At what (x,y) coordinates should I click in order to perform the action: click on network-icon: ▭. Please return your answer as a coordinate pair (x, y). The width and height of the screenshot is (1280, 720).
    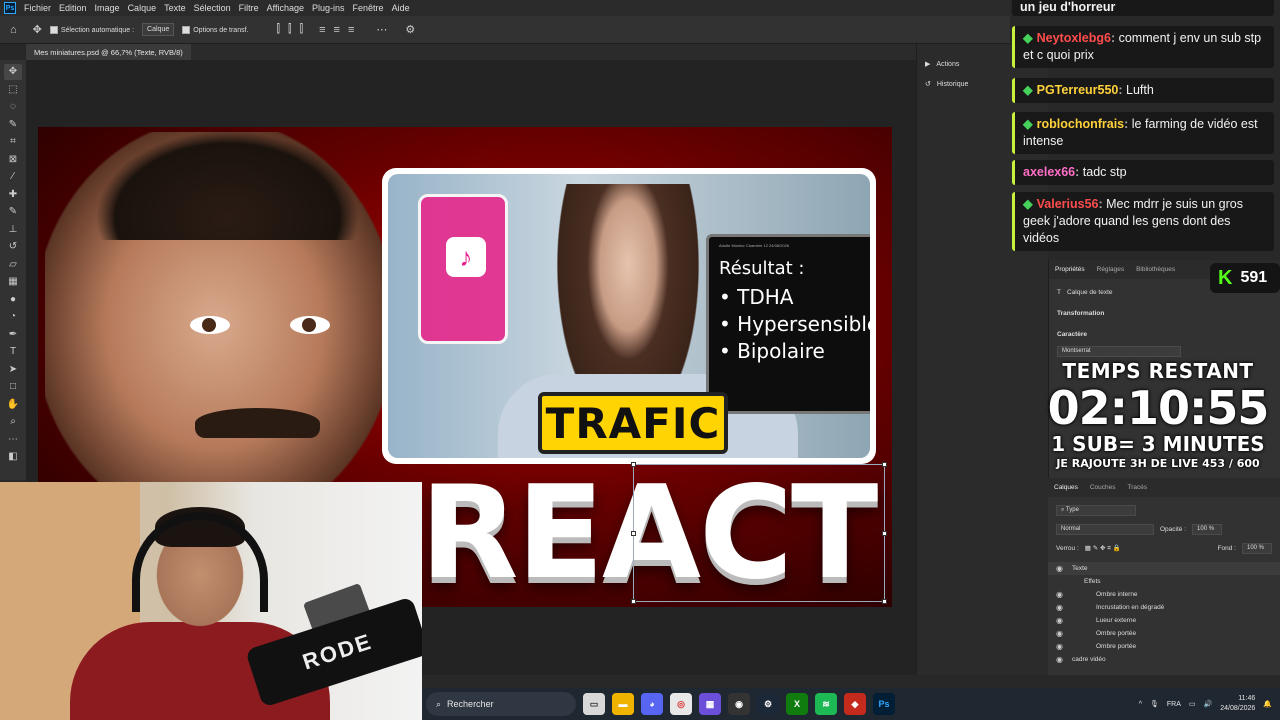
    Looking at the image, I should click on (1192, 704).